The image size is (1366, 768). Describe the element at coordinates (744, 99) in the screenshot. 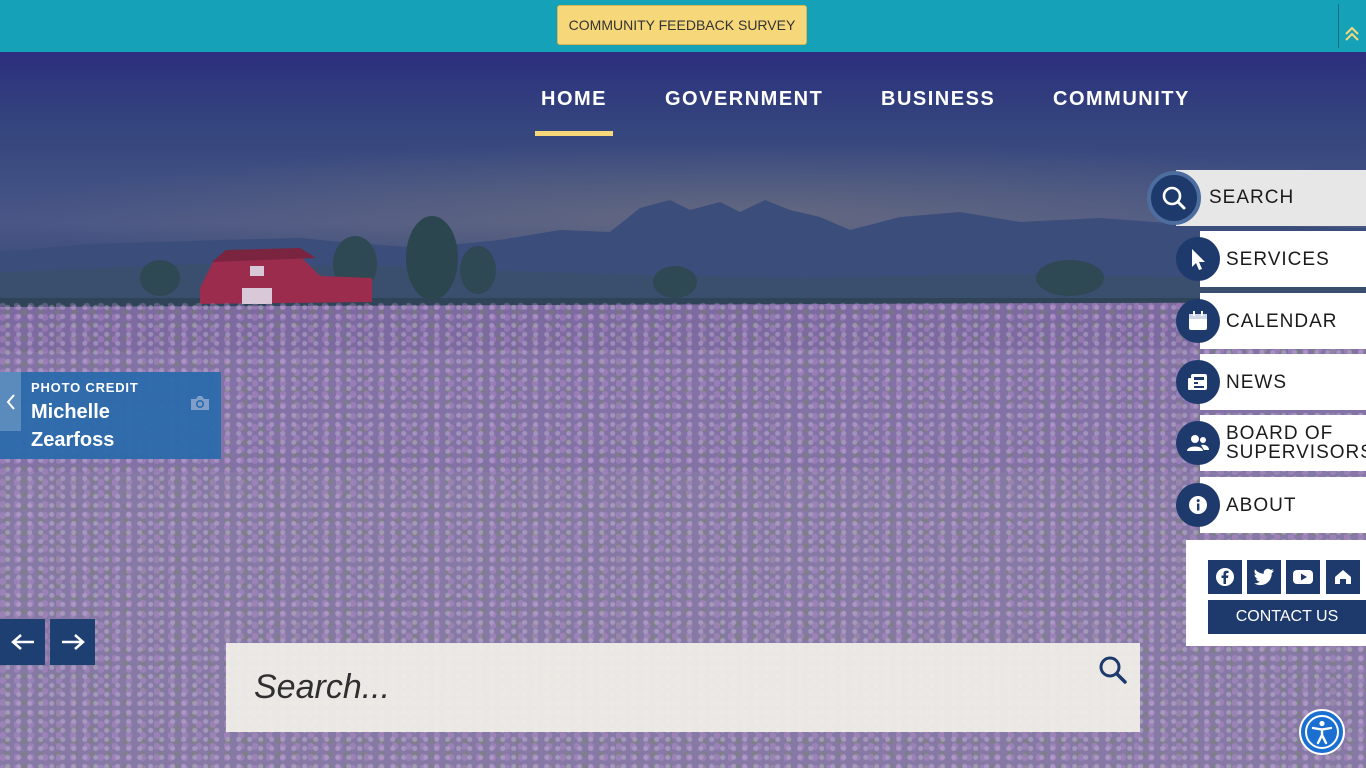

I see `nav-government: GOVERNMENT` at that location.